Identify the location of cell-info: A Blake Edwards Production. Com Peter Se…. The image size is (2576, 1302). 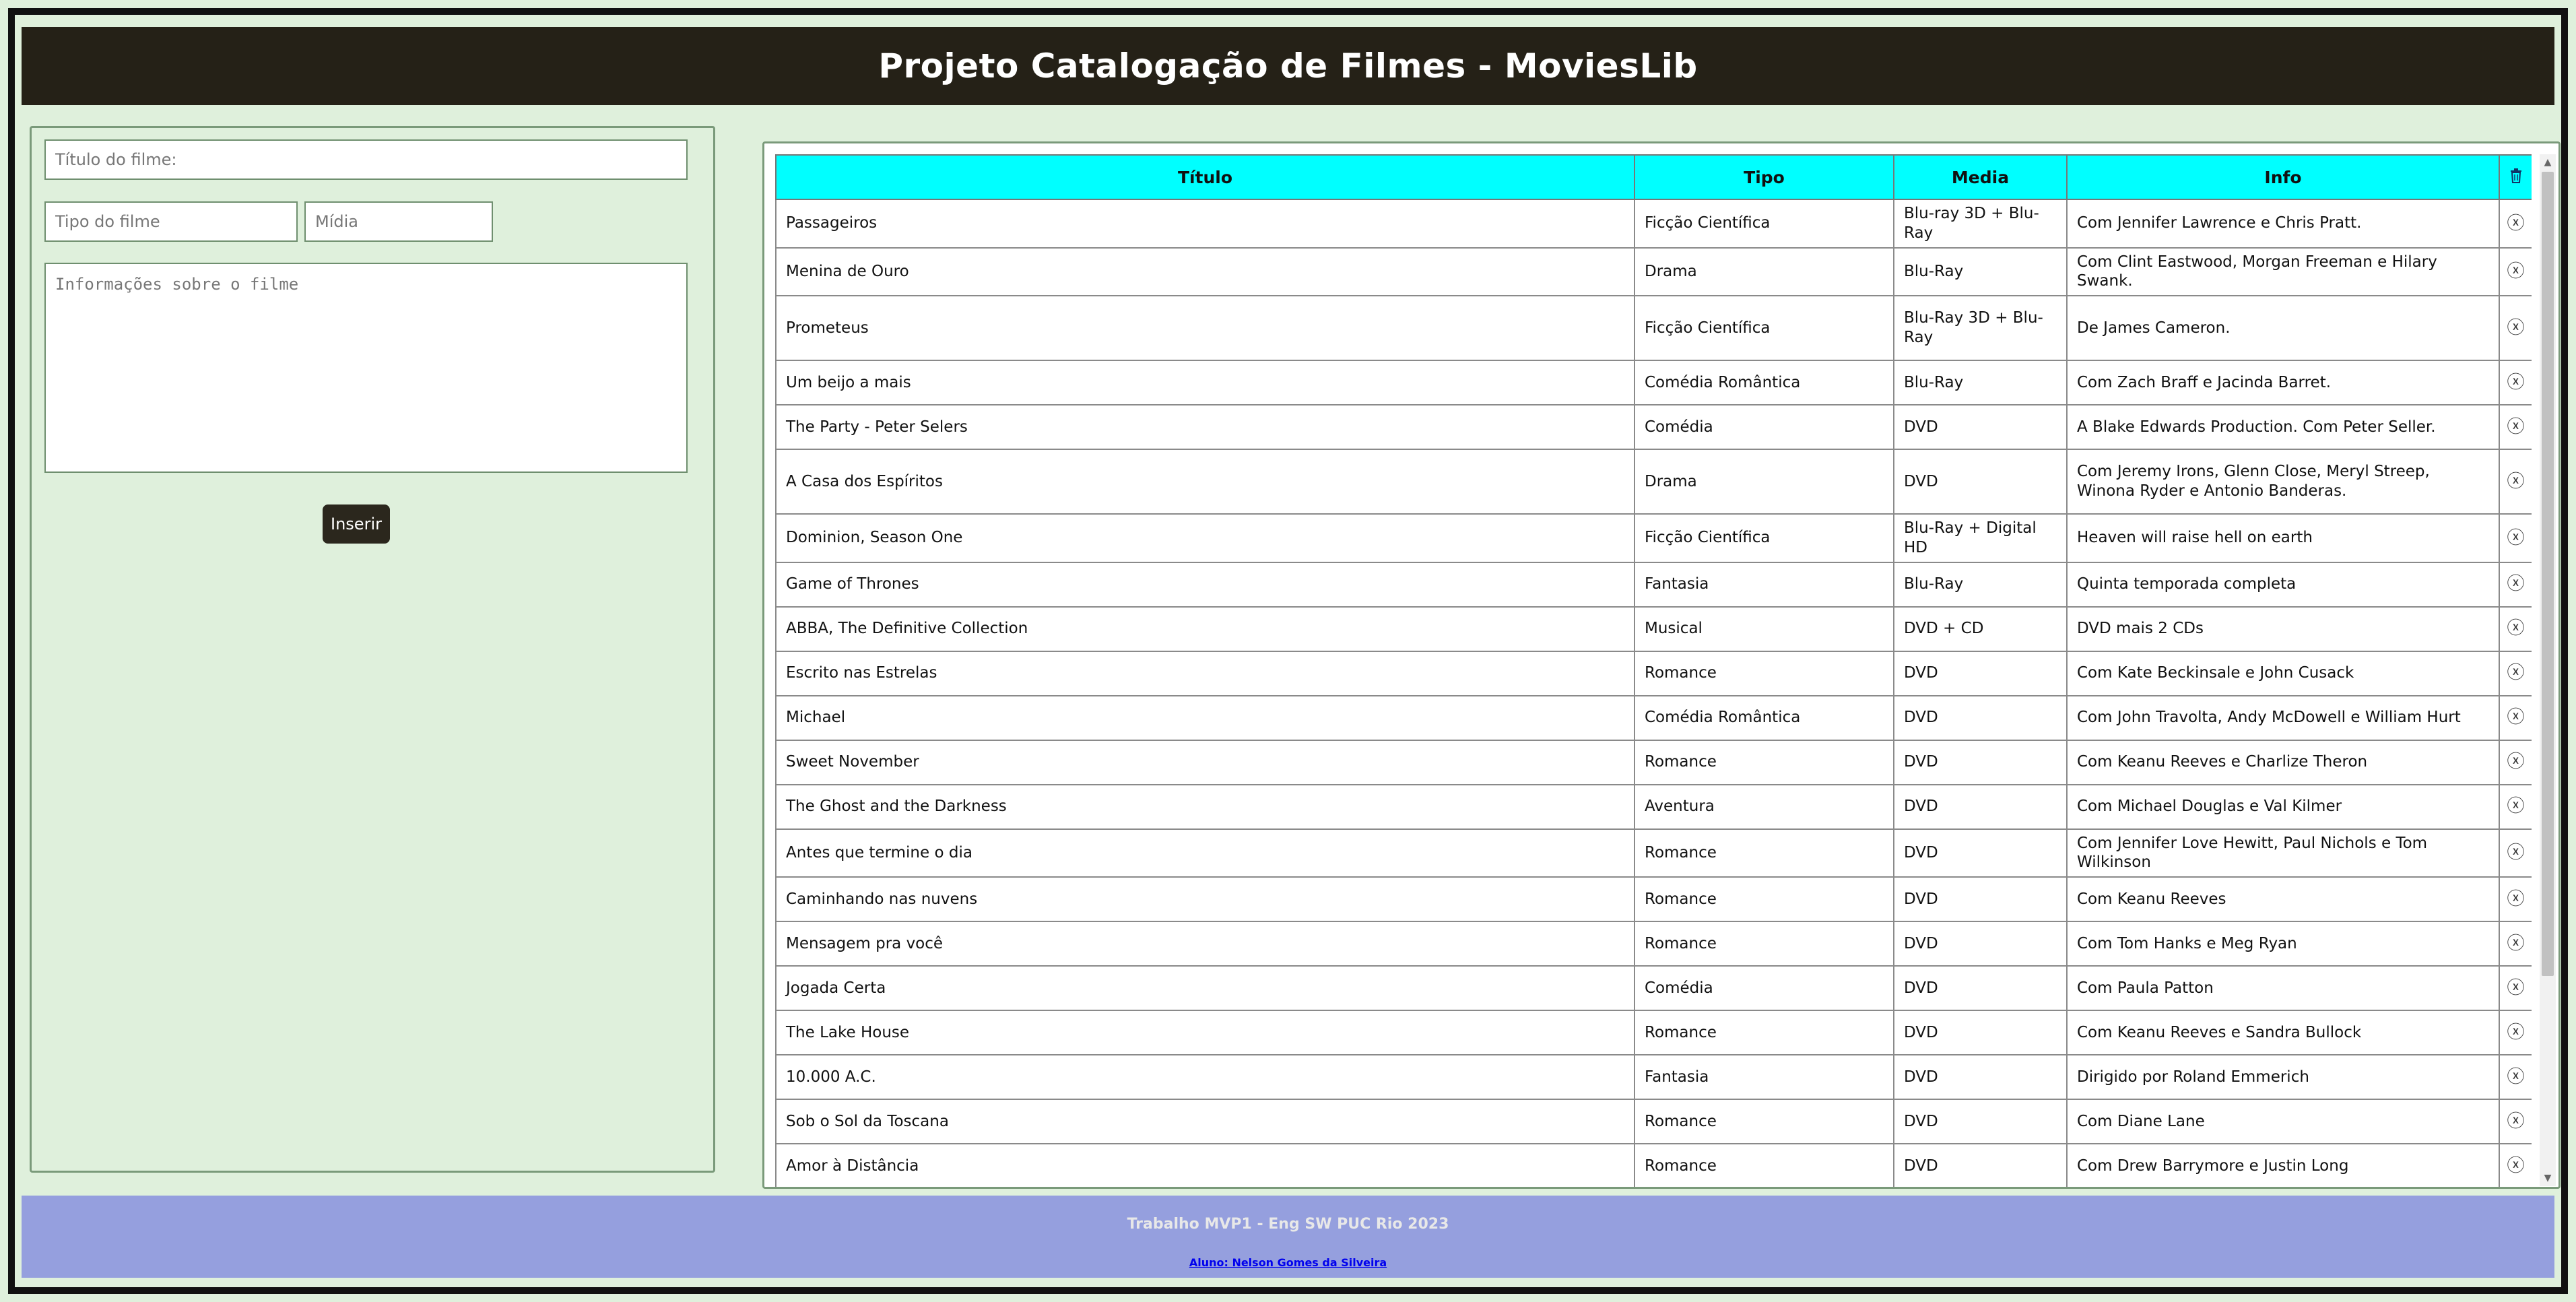
(2283, 427).